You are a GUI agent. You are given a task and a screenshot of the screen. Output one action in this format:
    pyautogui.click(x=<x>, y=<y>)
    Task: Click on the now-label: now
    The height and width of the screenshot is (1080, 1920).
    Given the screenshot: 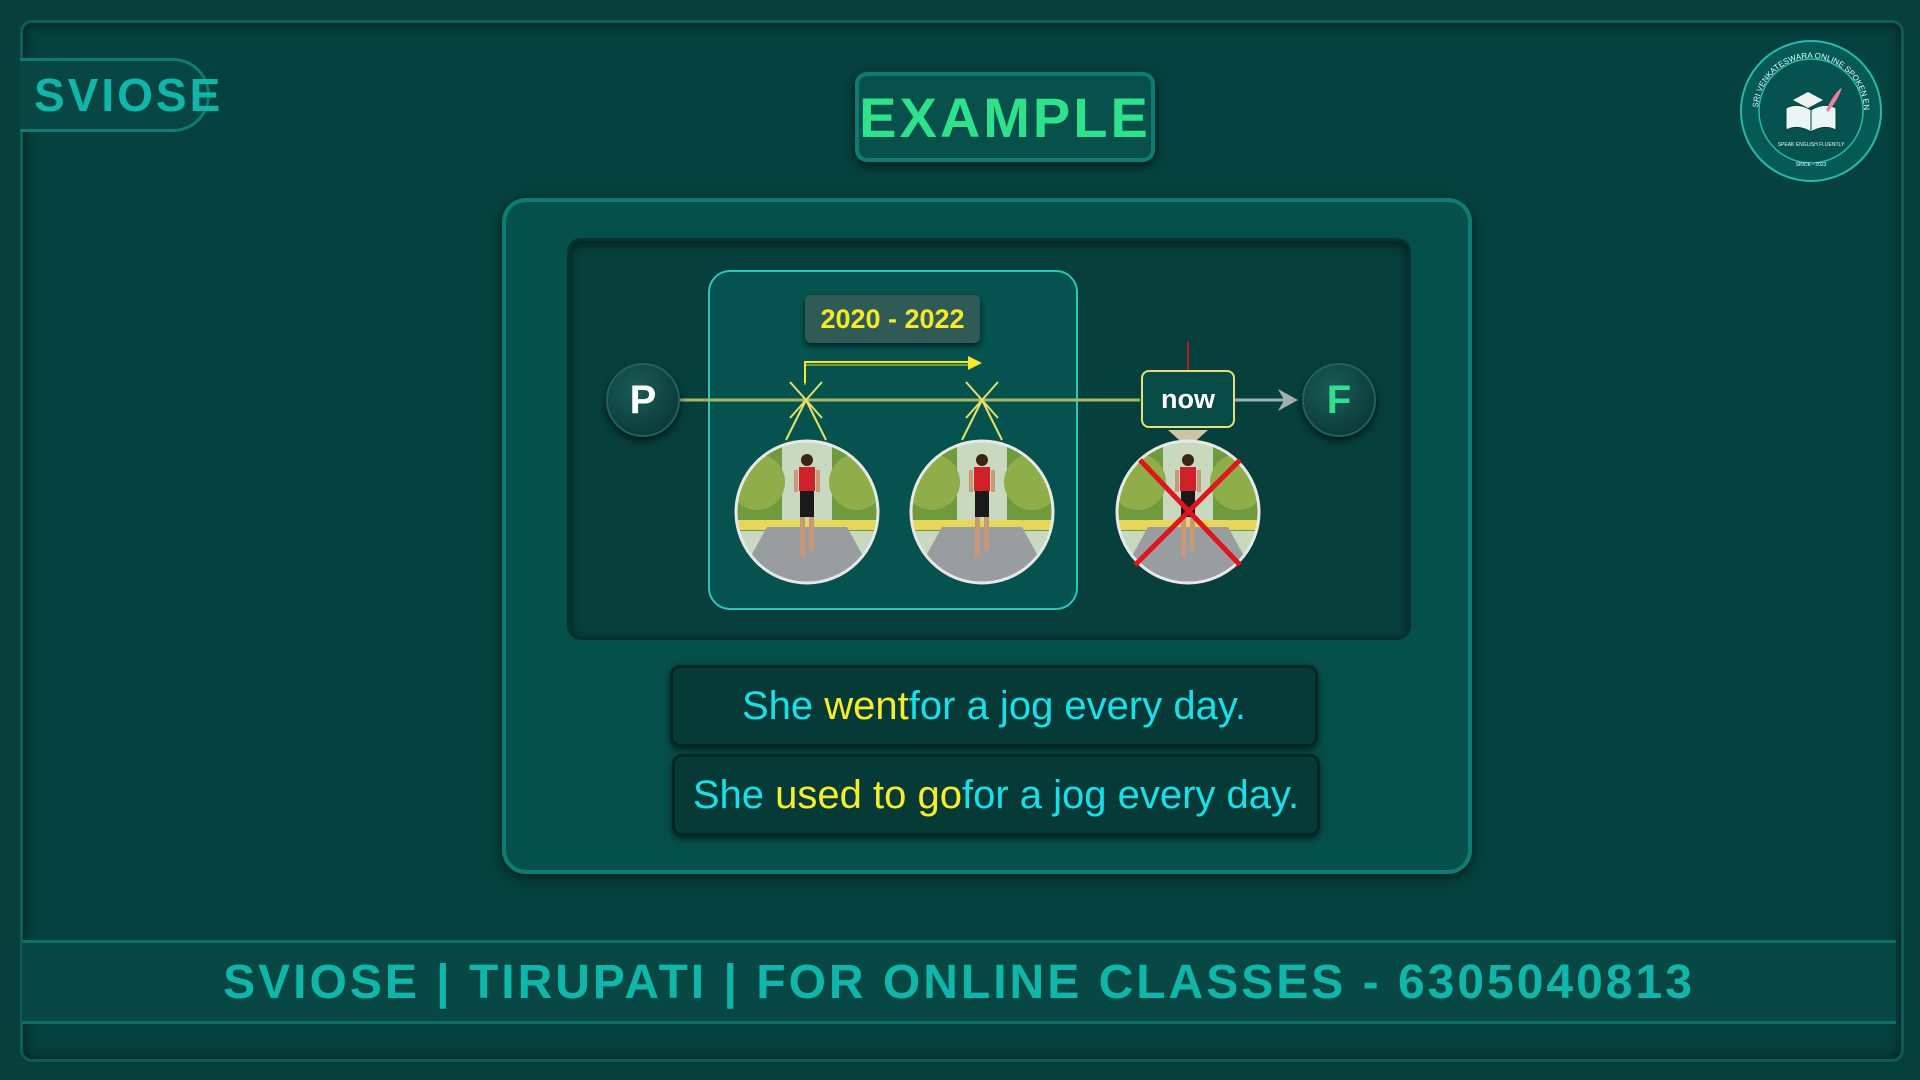 What is the action you would take?
    pyautogui.click(x=1188, y=399)
    